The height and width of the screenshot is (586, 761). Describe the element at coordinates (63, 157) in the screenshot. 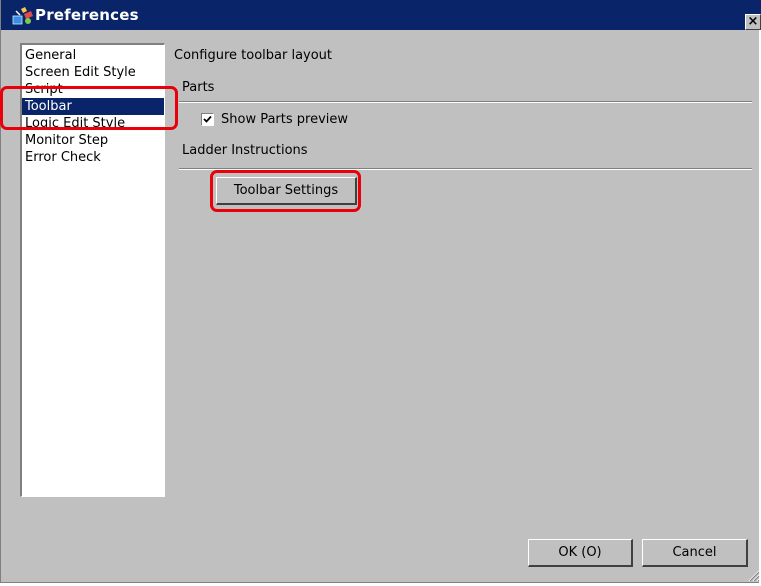

I see `category-item-label: Error Check` at that location.